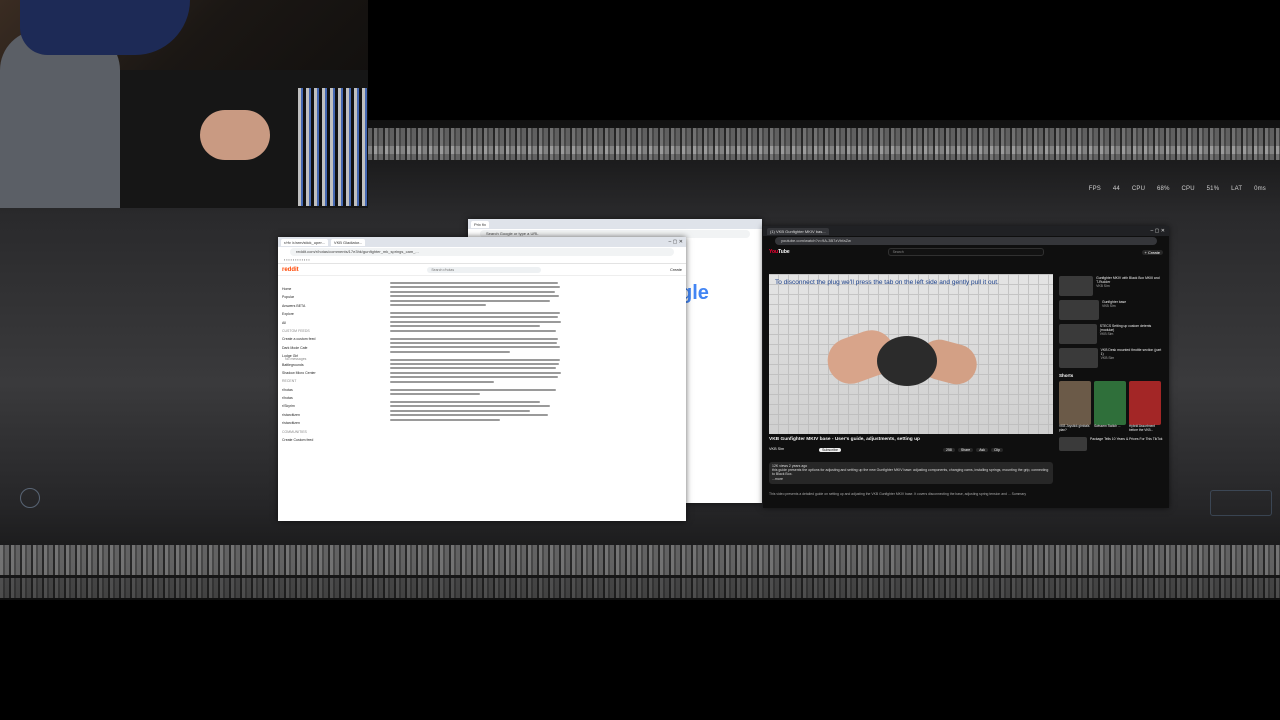 Image resolution: width=1280 pixels, height=720 pixels. I want to click on lat-label: LAT, so click(1237, 189).